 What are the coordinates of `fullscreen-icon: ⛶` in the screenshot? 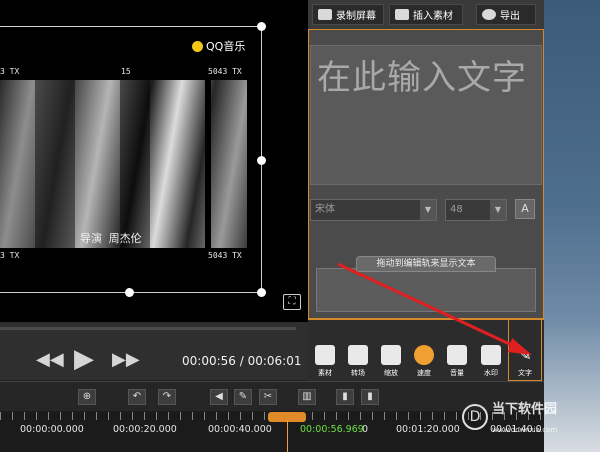 It's located at (292, 301).